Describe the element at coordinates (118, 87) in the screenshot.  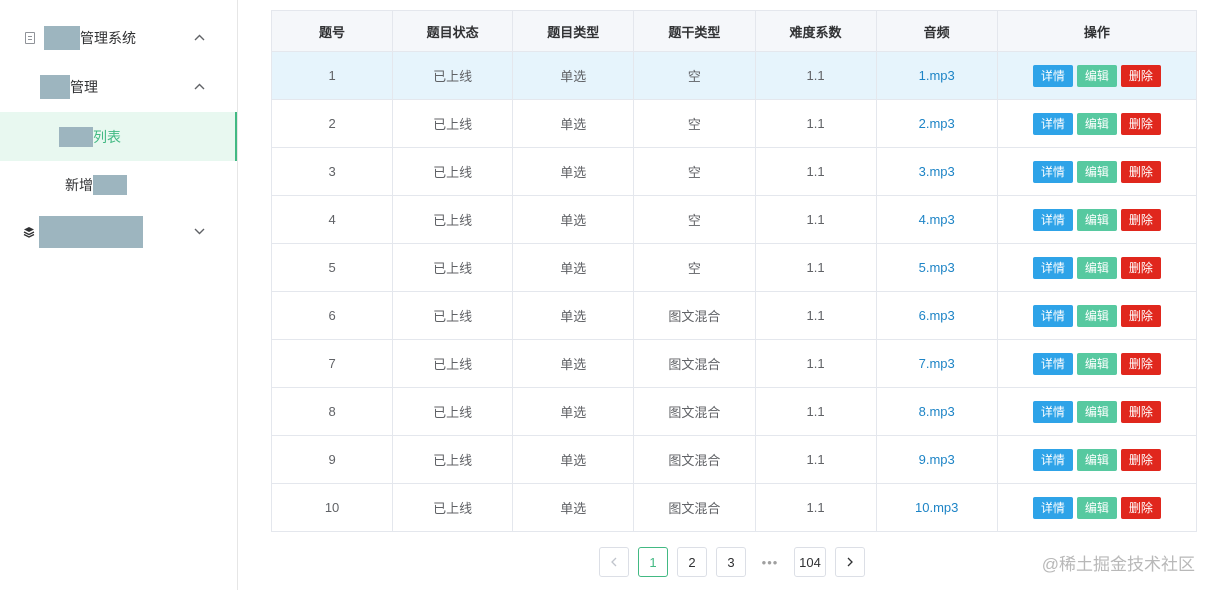
I see `menu-group: 管理` at that location.